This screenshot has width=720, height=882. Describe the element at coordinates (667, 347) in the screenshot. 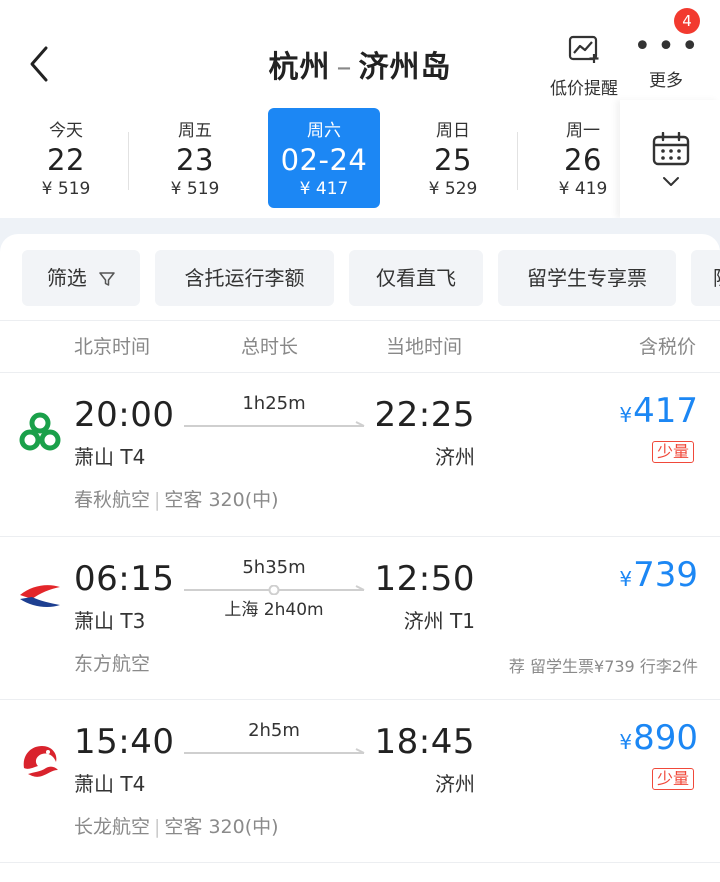

I see `col-price: 含税价` at that location.